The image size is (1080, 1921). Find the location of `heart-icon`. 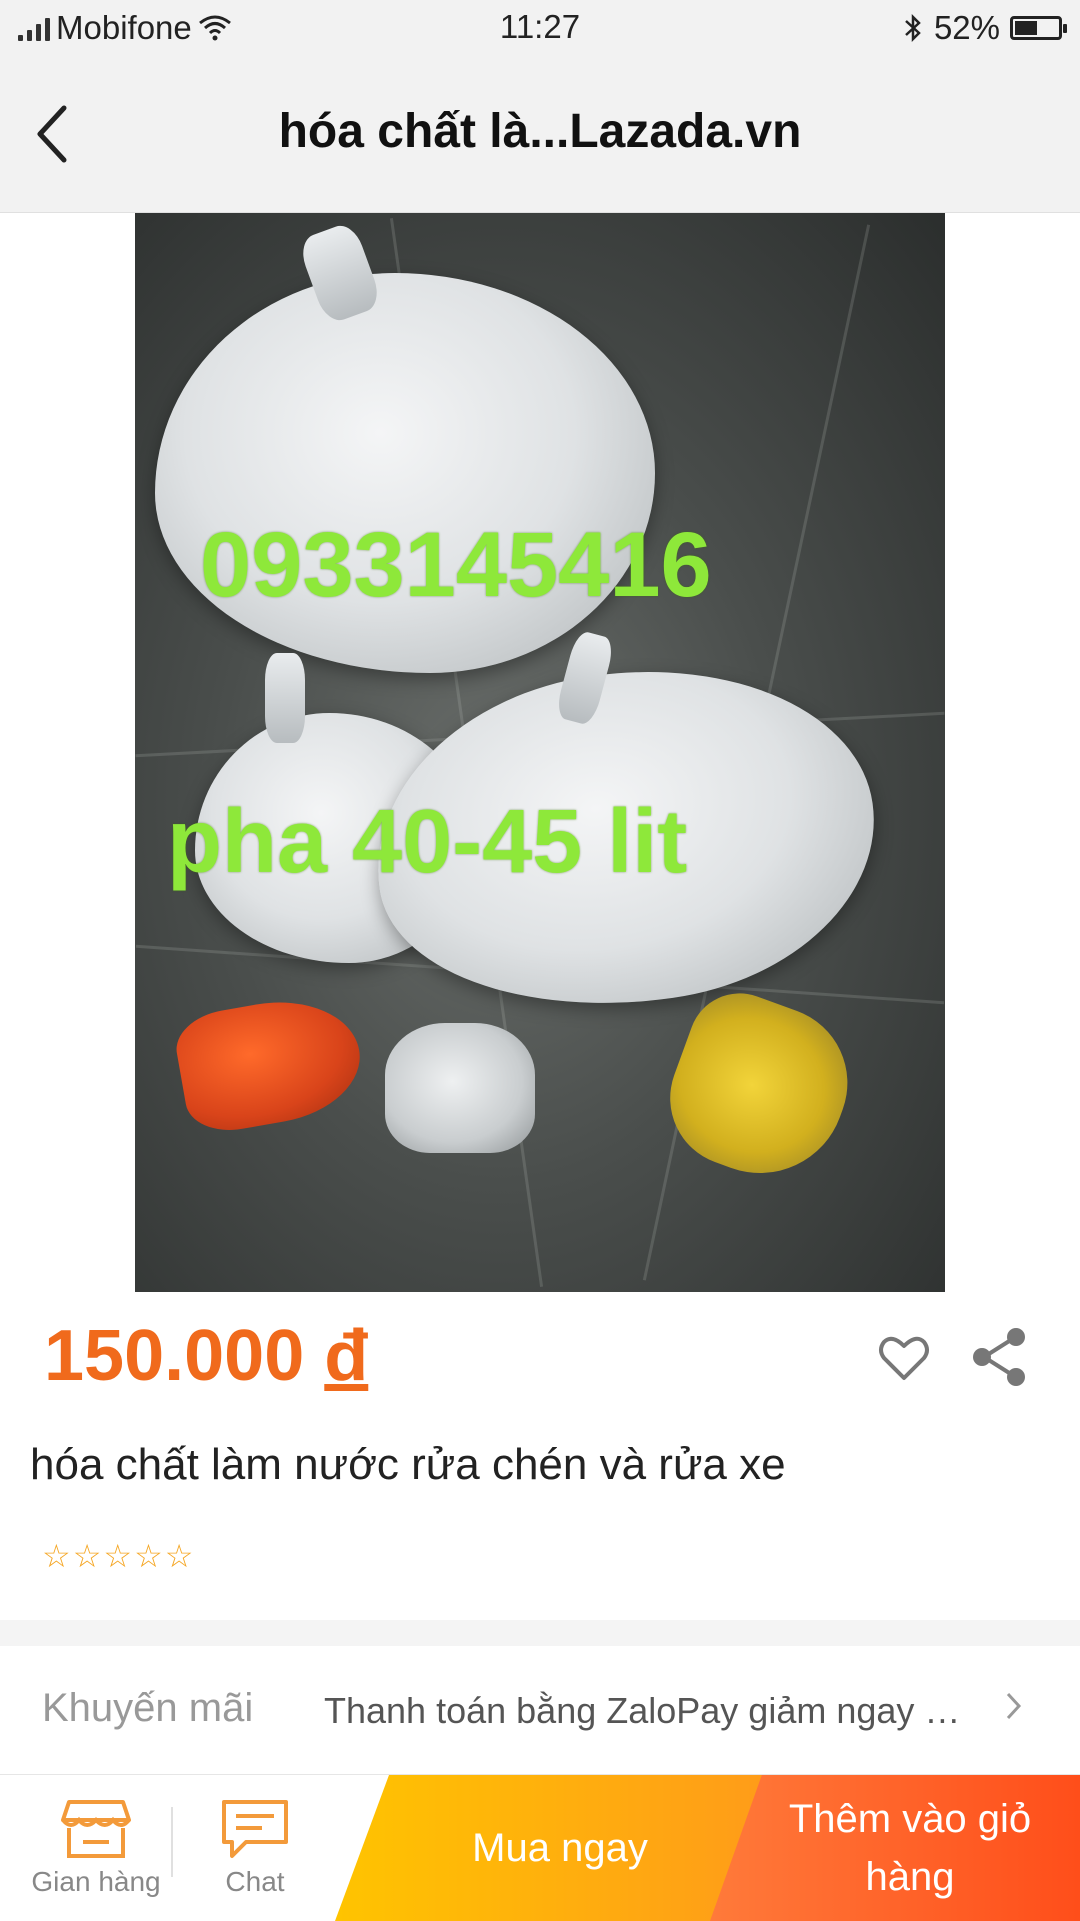

heart-icon is located at coordinates (904, 1358).